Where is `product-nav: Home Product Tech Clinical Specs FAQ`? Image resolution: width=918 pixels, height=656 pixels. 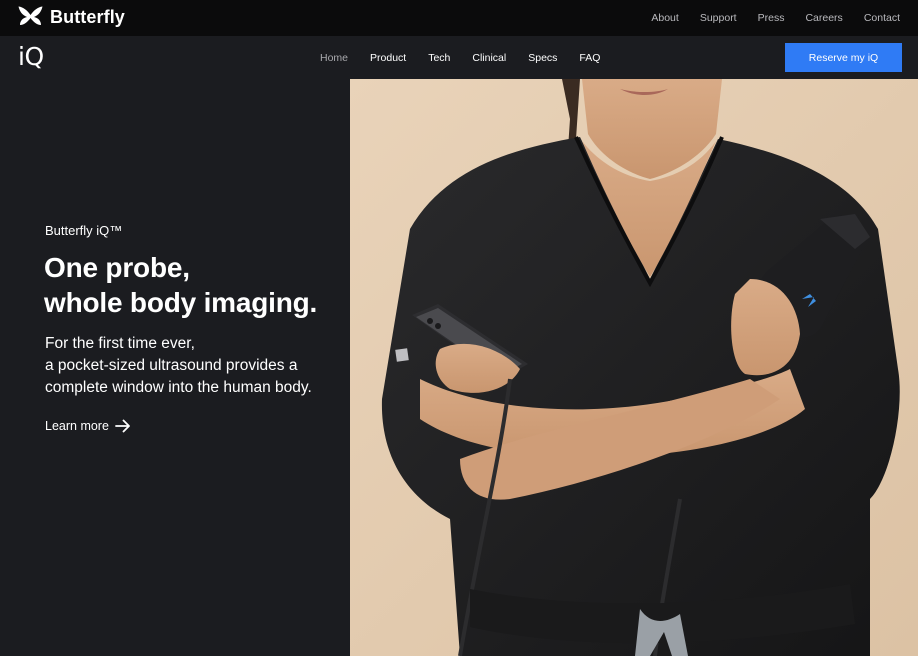 product-nav: Home Product Tech Clinical Specs FAQ is located at coordinates (460, 57).